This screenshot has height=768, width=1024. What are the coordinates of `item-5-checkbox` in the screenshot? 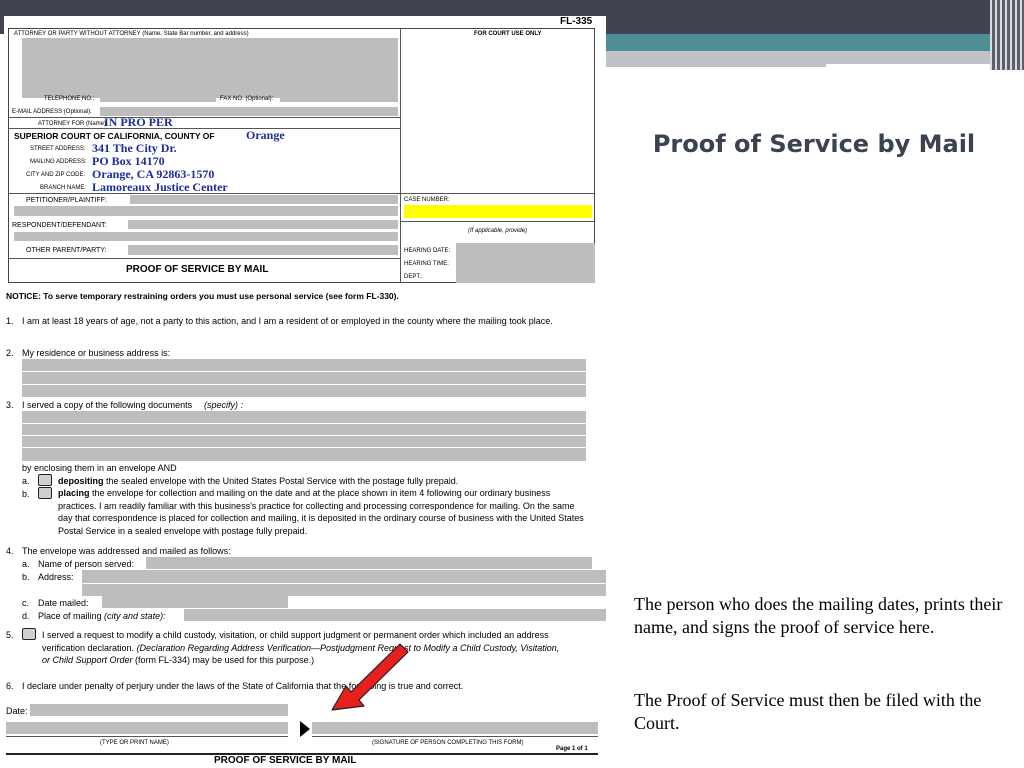 It's located at (29, 634).